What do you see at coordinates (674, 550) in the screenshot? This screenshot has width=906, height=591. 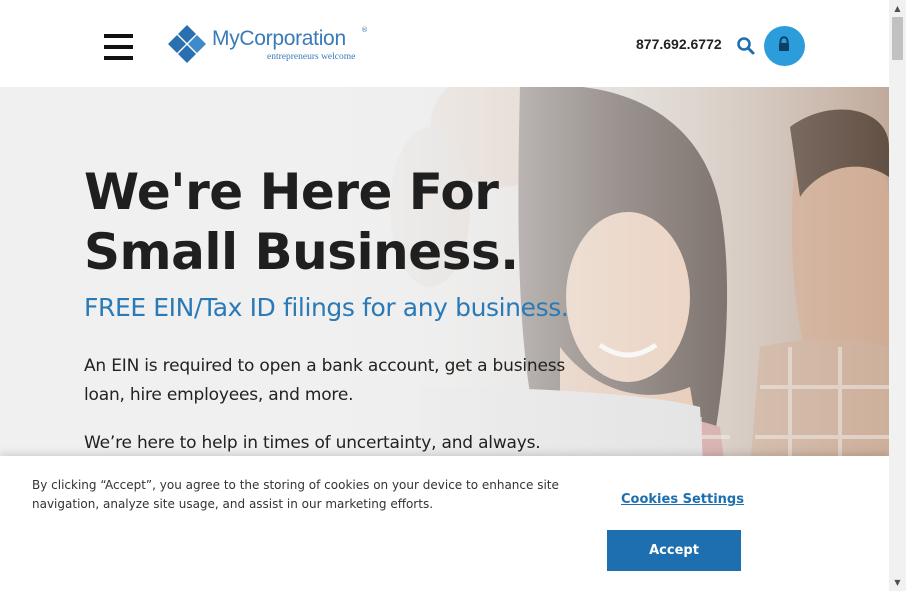 I see `accept-cookies-button: Accept` at bounding box center [674, 550].